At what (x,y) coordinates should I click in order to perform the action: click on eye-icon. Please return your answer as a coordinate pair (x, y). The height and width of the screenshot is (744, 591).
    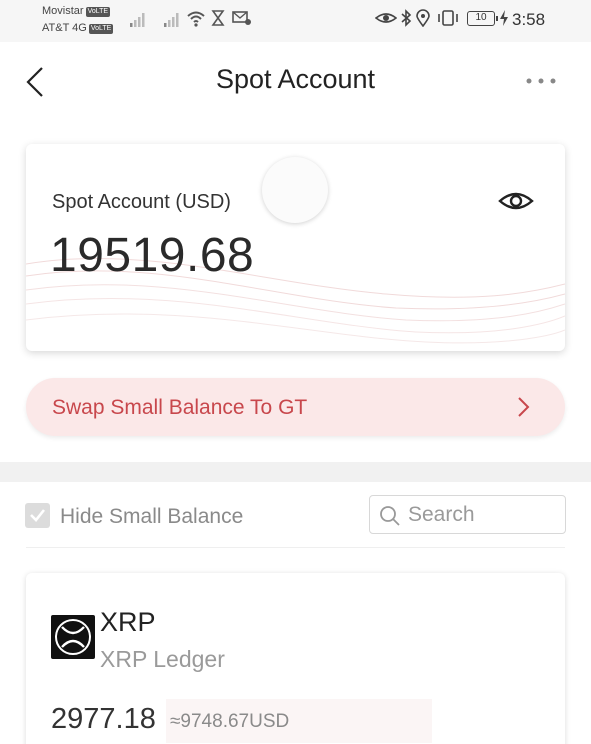
    Looking at the image, I should click on (516, 201).